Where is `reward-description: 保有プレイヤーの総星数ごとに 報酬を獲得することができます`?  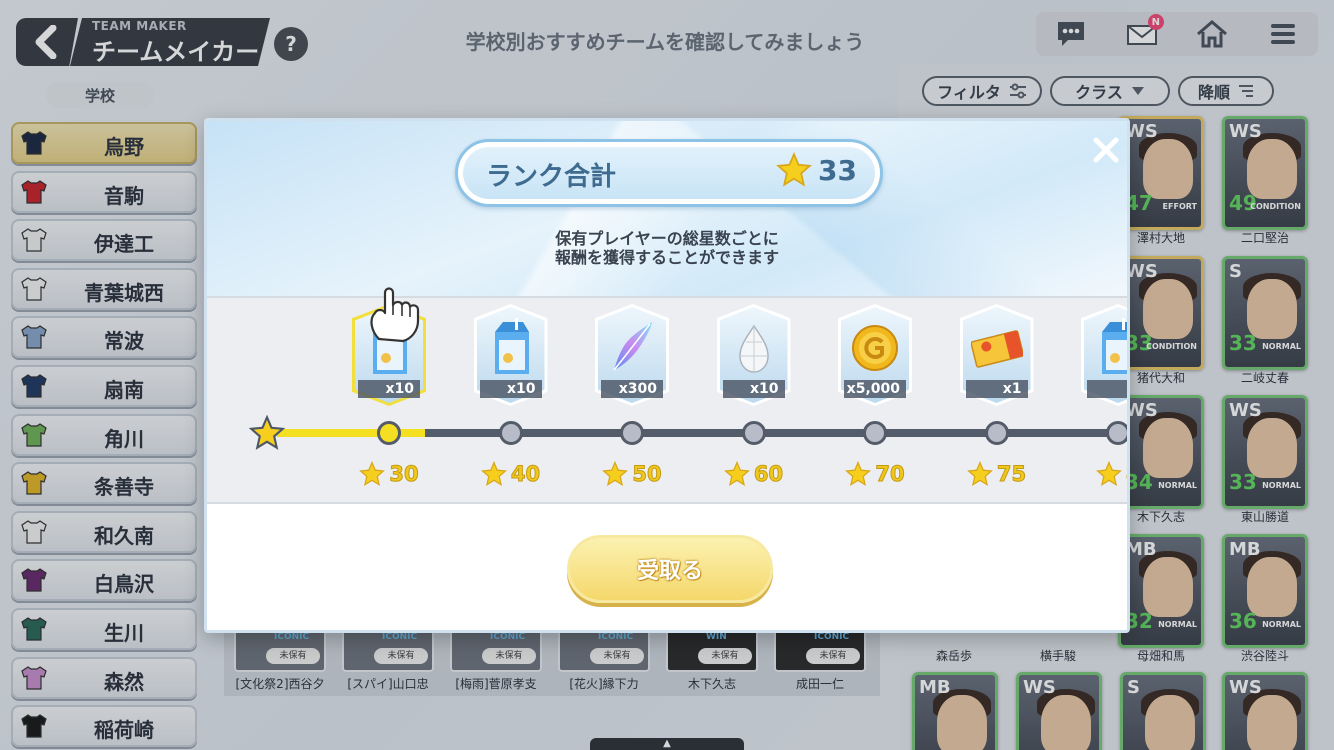
reward-description: 保有プレイヤーの総星数ごとに 報酬を獲得することができます is located at coordinates (667, 248).